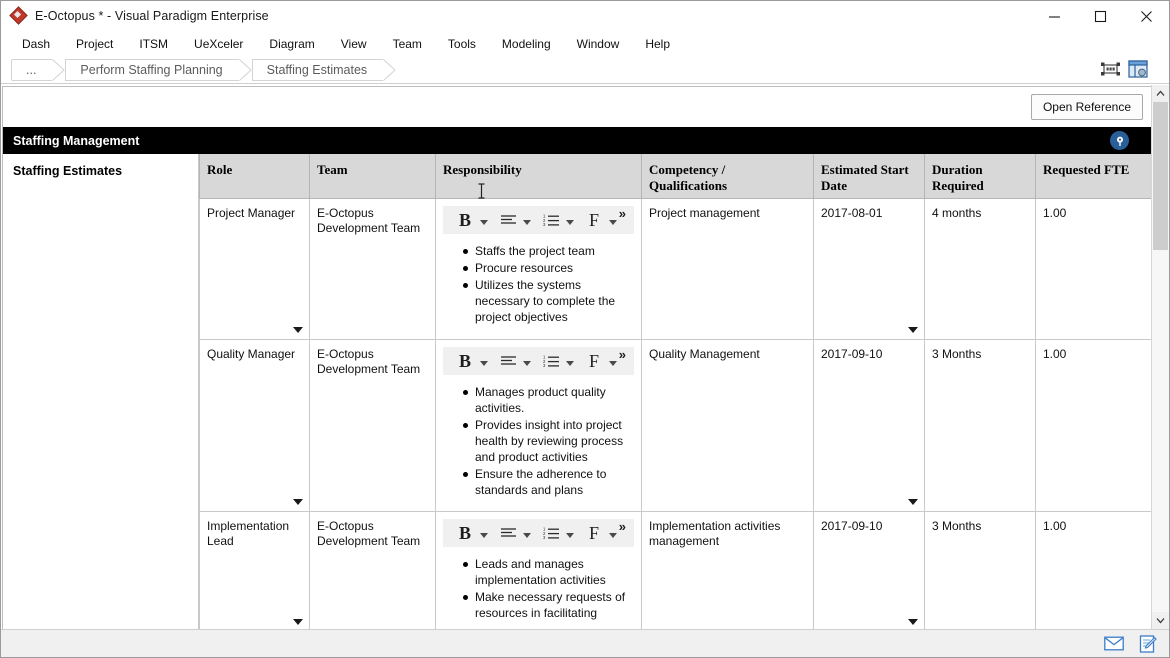 This screenshot has width=1170, height=658. Describe the element at coordinates (1054, 16) in the screenshot. I see `minimize-icon` at that location.